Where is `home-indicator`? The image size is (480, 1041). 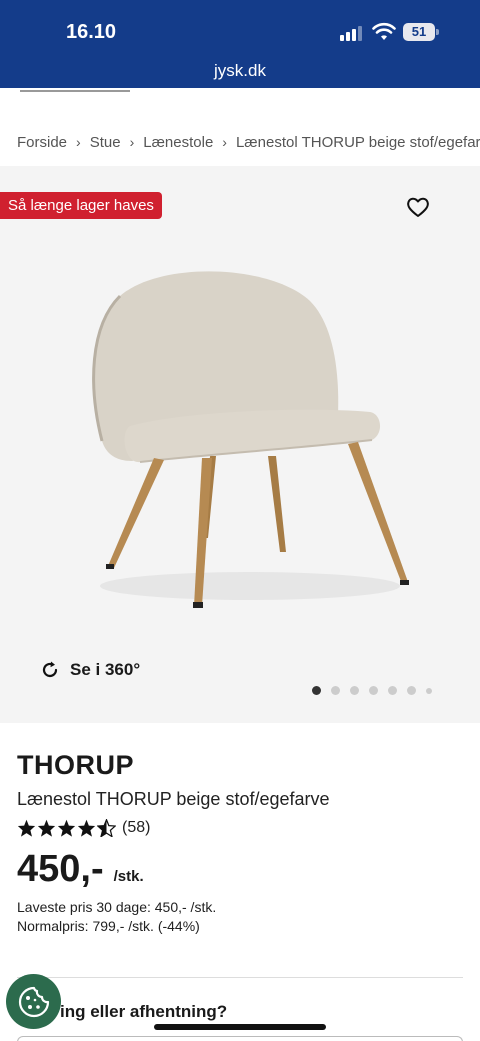
home-indicator is located at coordinates (240, 1027).